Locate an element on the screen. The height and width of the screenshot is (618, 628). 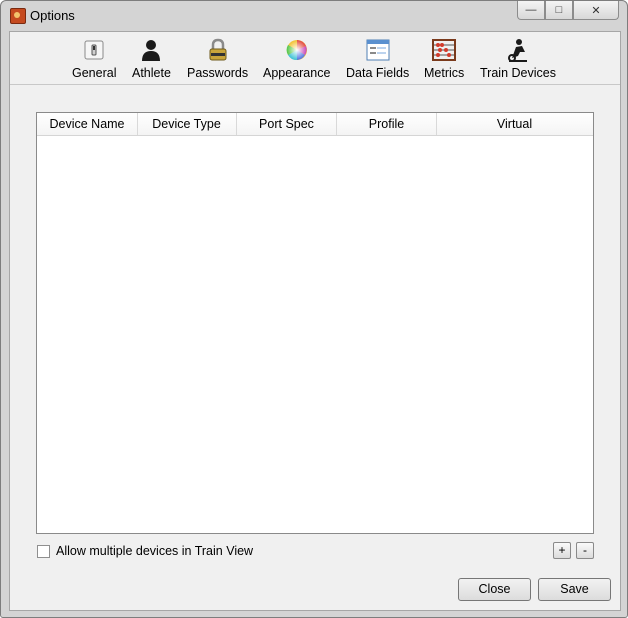
form-window-icon is located at coordinates (378, 50).